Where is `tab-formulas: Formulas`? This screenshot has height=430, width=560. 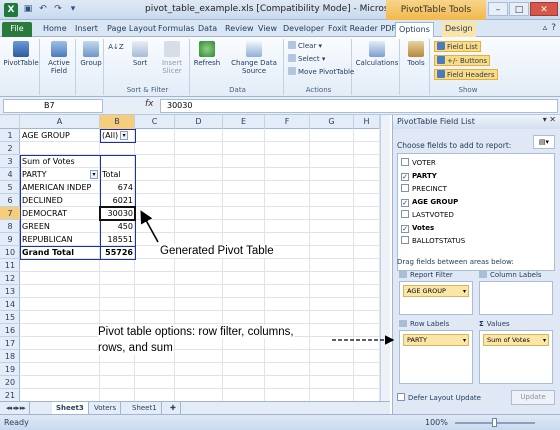
tab-formulas: Formulas is located at coordinates (176, 29).